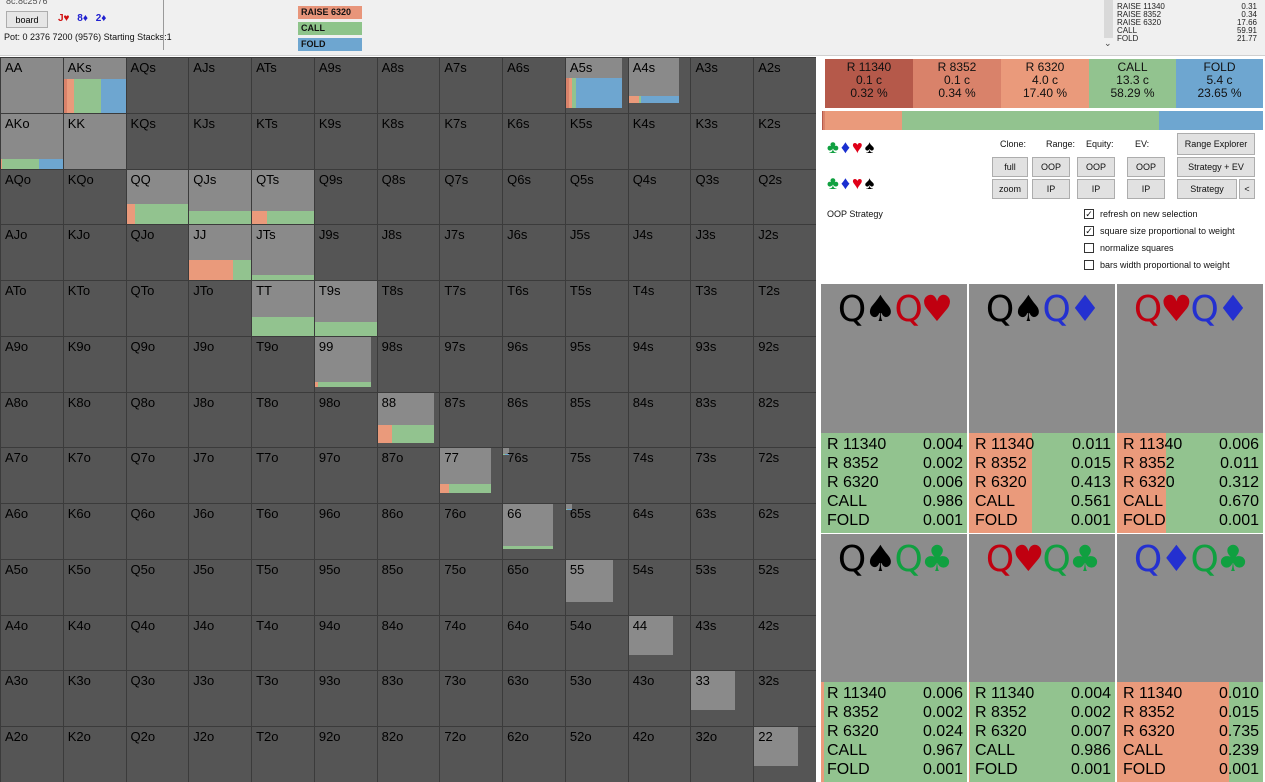 This screenshot has height=782, width=1265. What do you see at coordinates (659, 85) in the screenshot?
I see `hand-cell: A4s` at bounding box center [659, 85].